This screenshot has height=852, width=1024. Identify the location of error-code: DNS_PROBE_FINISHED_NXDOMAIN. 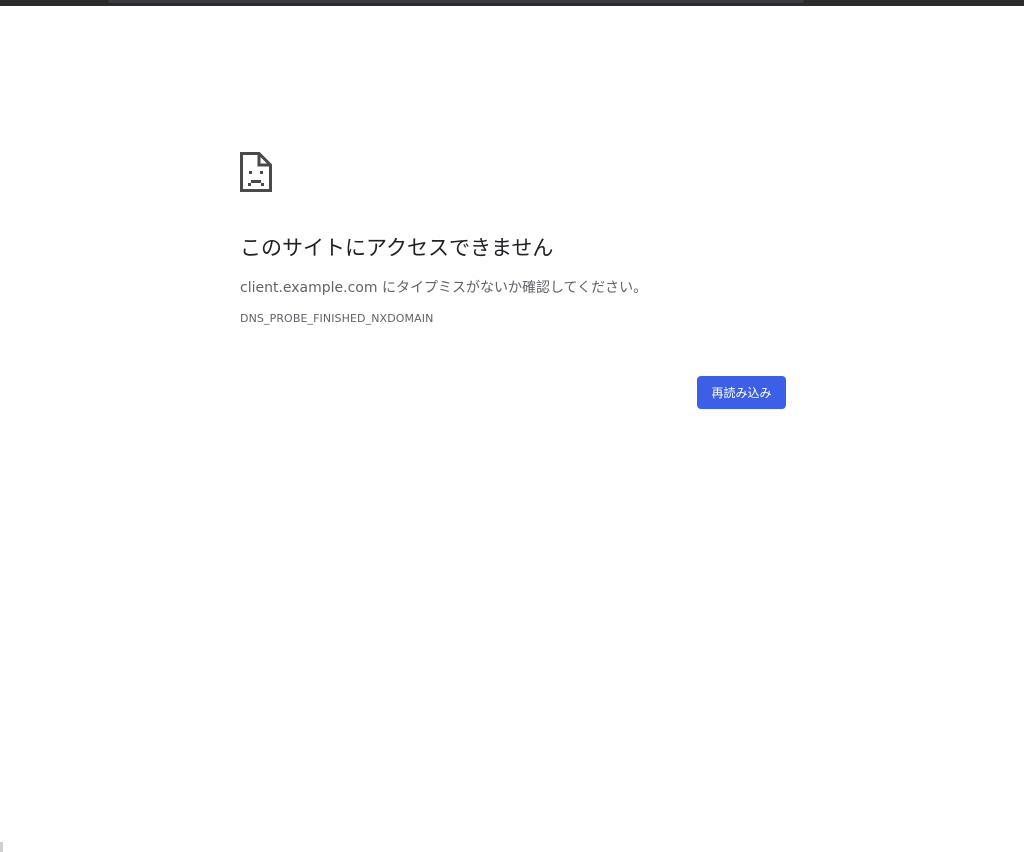
(337, 318).